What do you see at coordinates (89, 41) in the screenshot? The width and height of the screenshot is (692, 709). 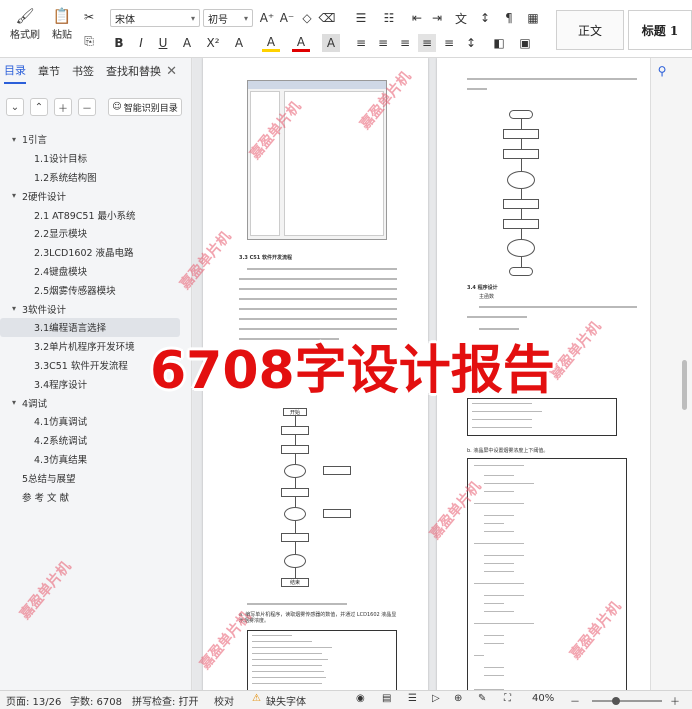 I see `copy-icon: ⎘` at bounding box center [89, 41].